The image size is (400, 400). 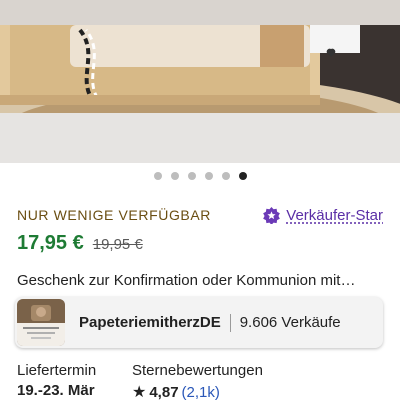 What do you see at coordinates (230, 322) in the screenshot?
I see `divider` at bounding box center [230, 322].